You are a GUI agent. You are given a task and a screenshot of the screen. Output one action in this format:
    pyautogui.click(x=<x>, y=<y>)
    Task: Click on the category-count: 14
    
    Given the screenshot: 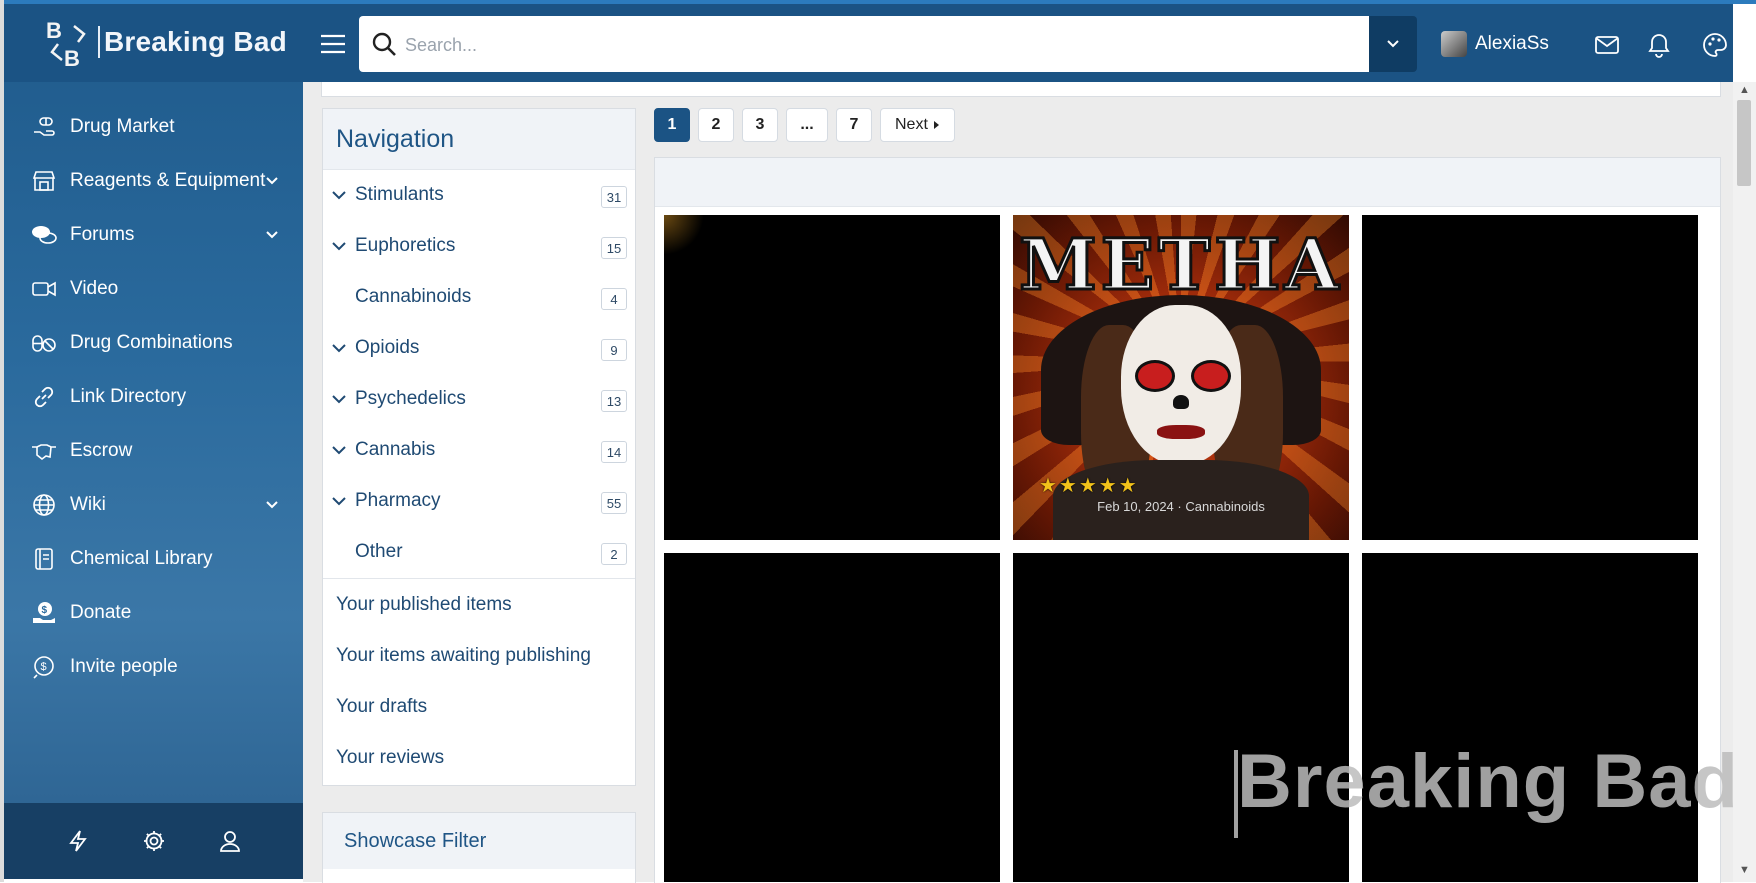 What is the action you would take?
    pyautogui.click(x=614, y=452)
    